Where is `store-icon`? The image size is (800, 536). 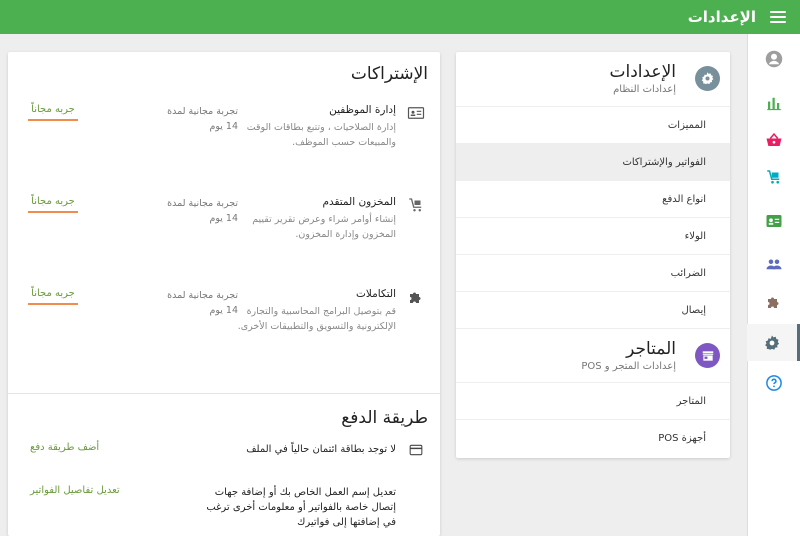
store-icon is located at coordinates (707, 355).